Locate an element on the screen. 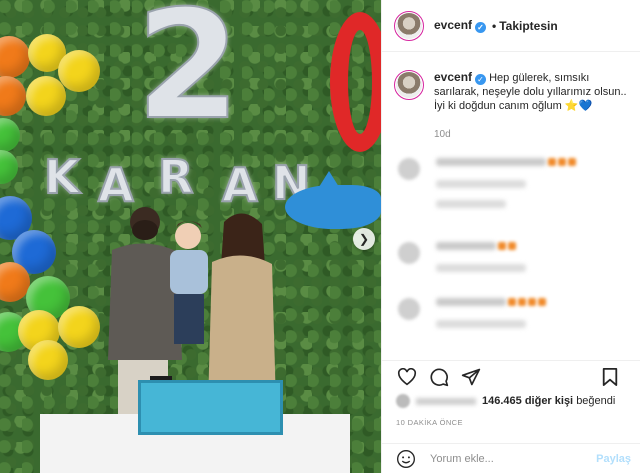 The width and height of the screenshot is (640, 473). caption-age: 10d is located at coordinates (442, 134).